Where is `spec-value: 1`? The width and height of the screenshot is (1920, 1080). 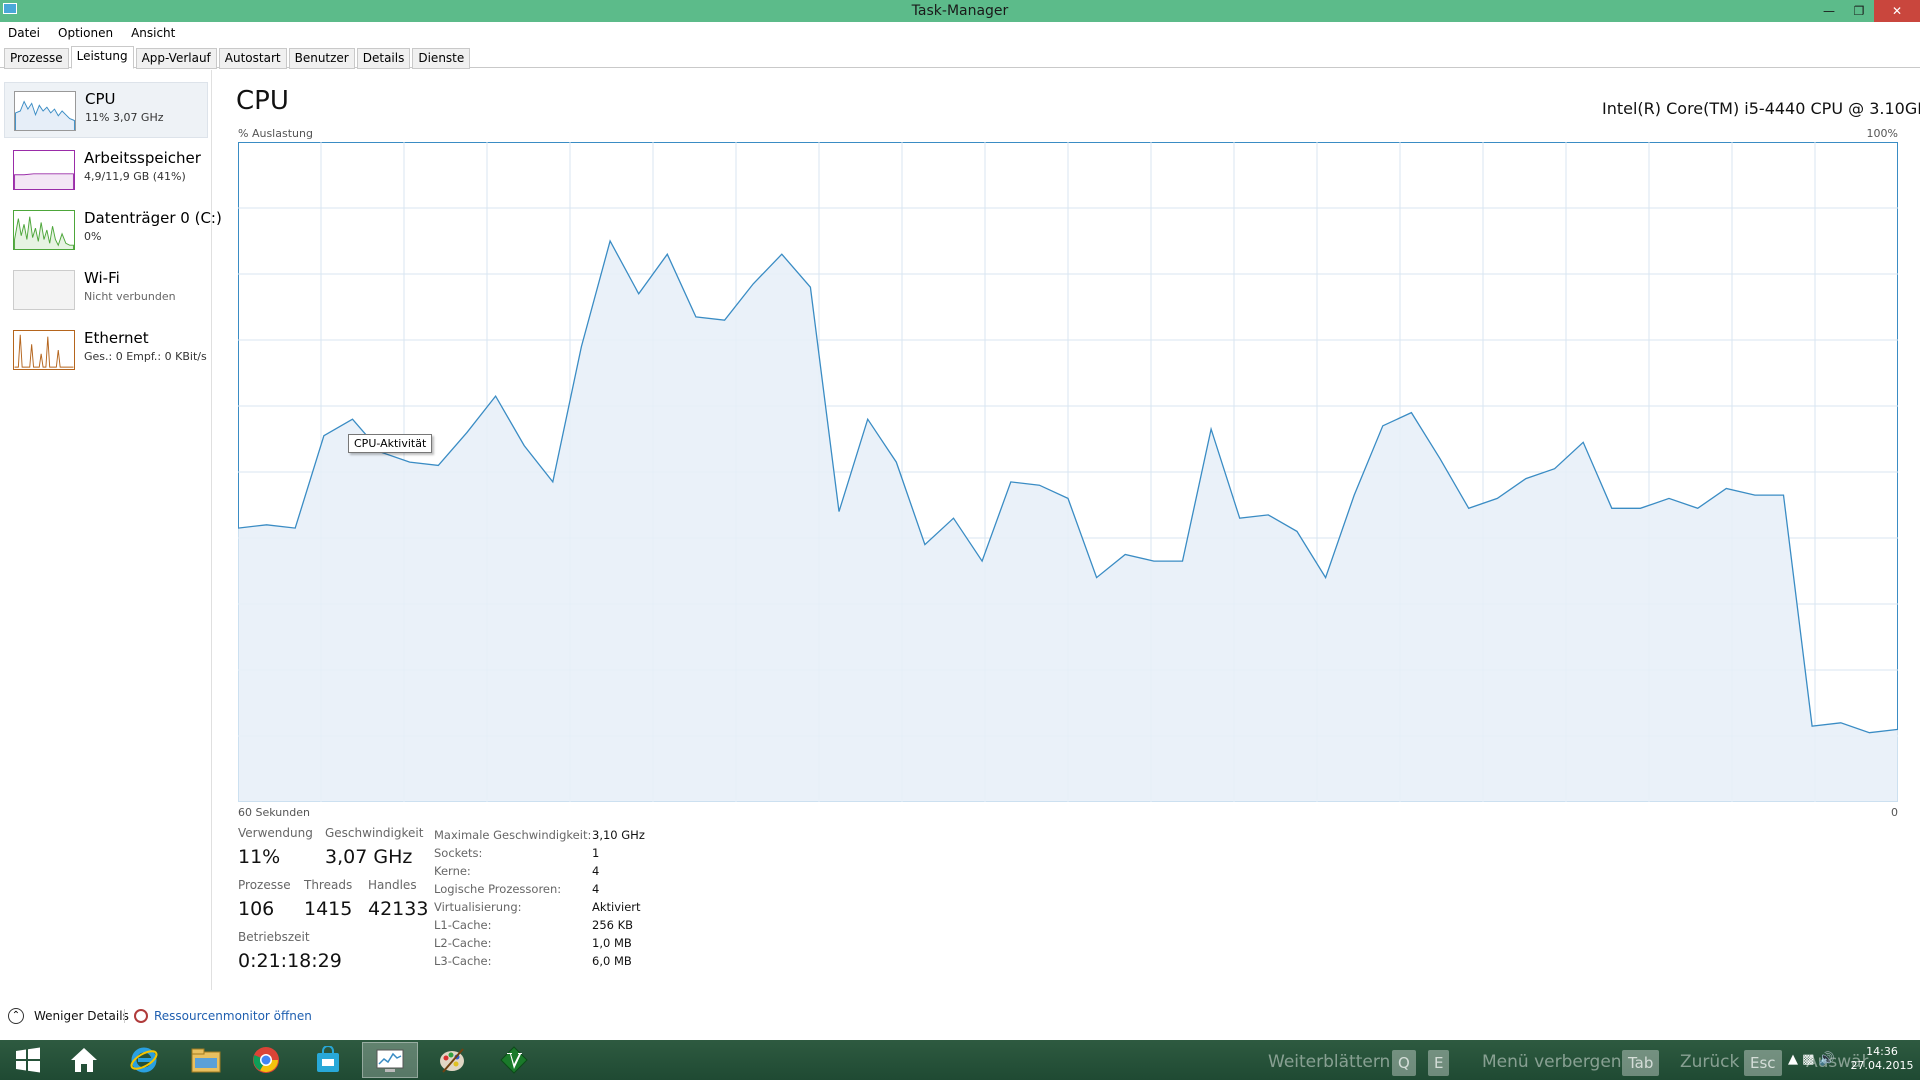 spec-value: 1 is located at coordinates (596, 853).